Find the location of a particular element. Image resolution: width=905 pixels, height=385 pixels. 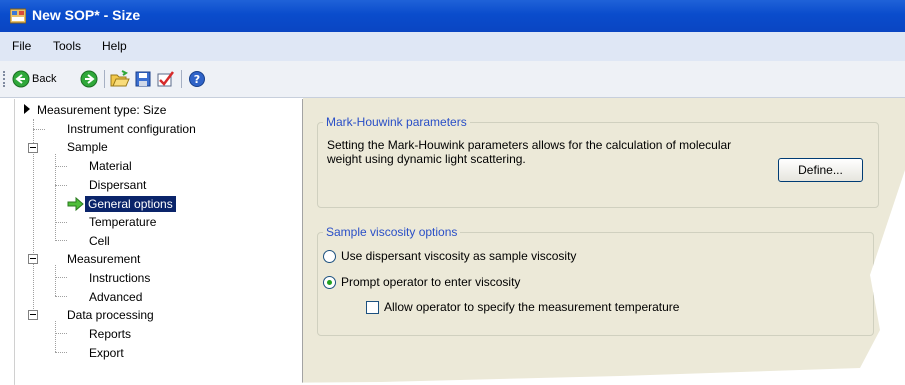

radio-dispersant-viscosity is located at coordinates (329, 256).